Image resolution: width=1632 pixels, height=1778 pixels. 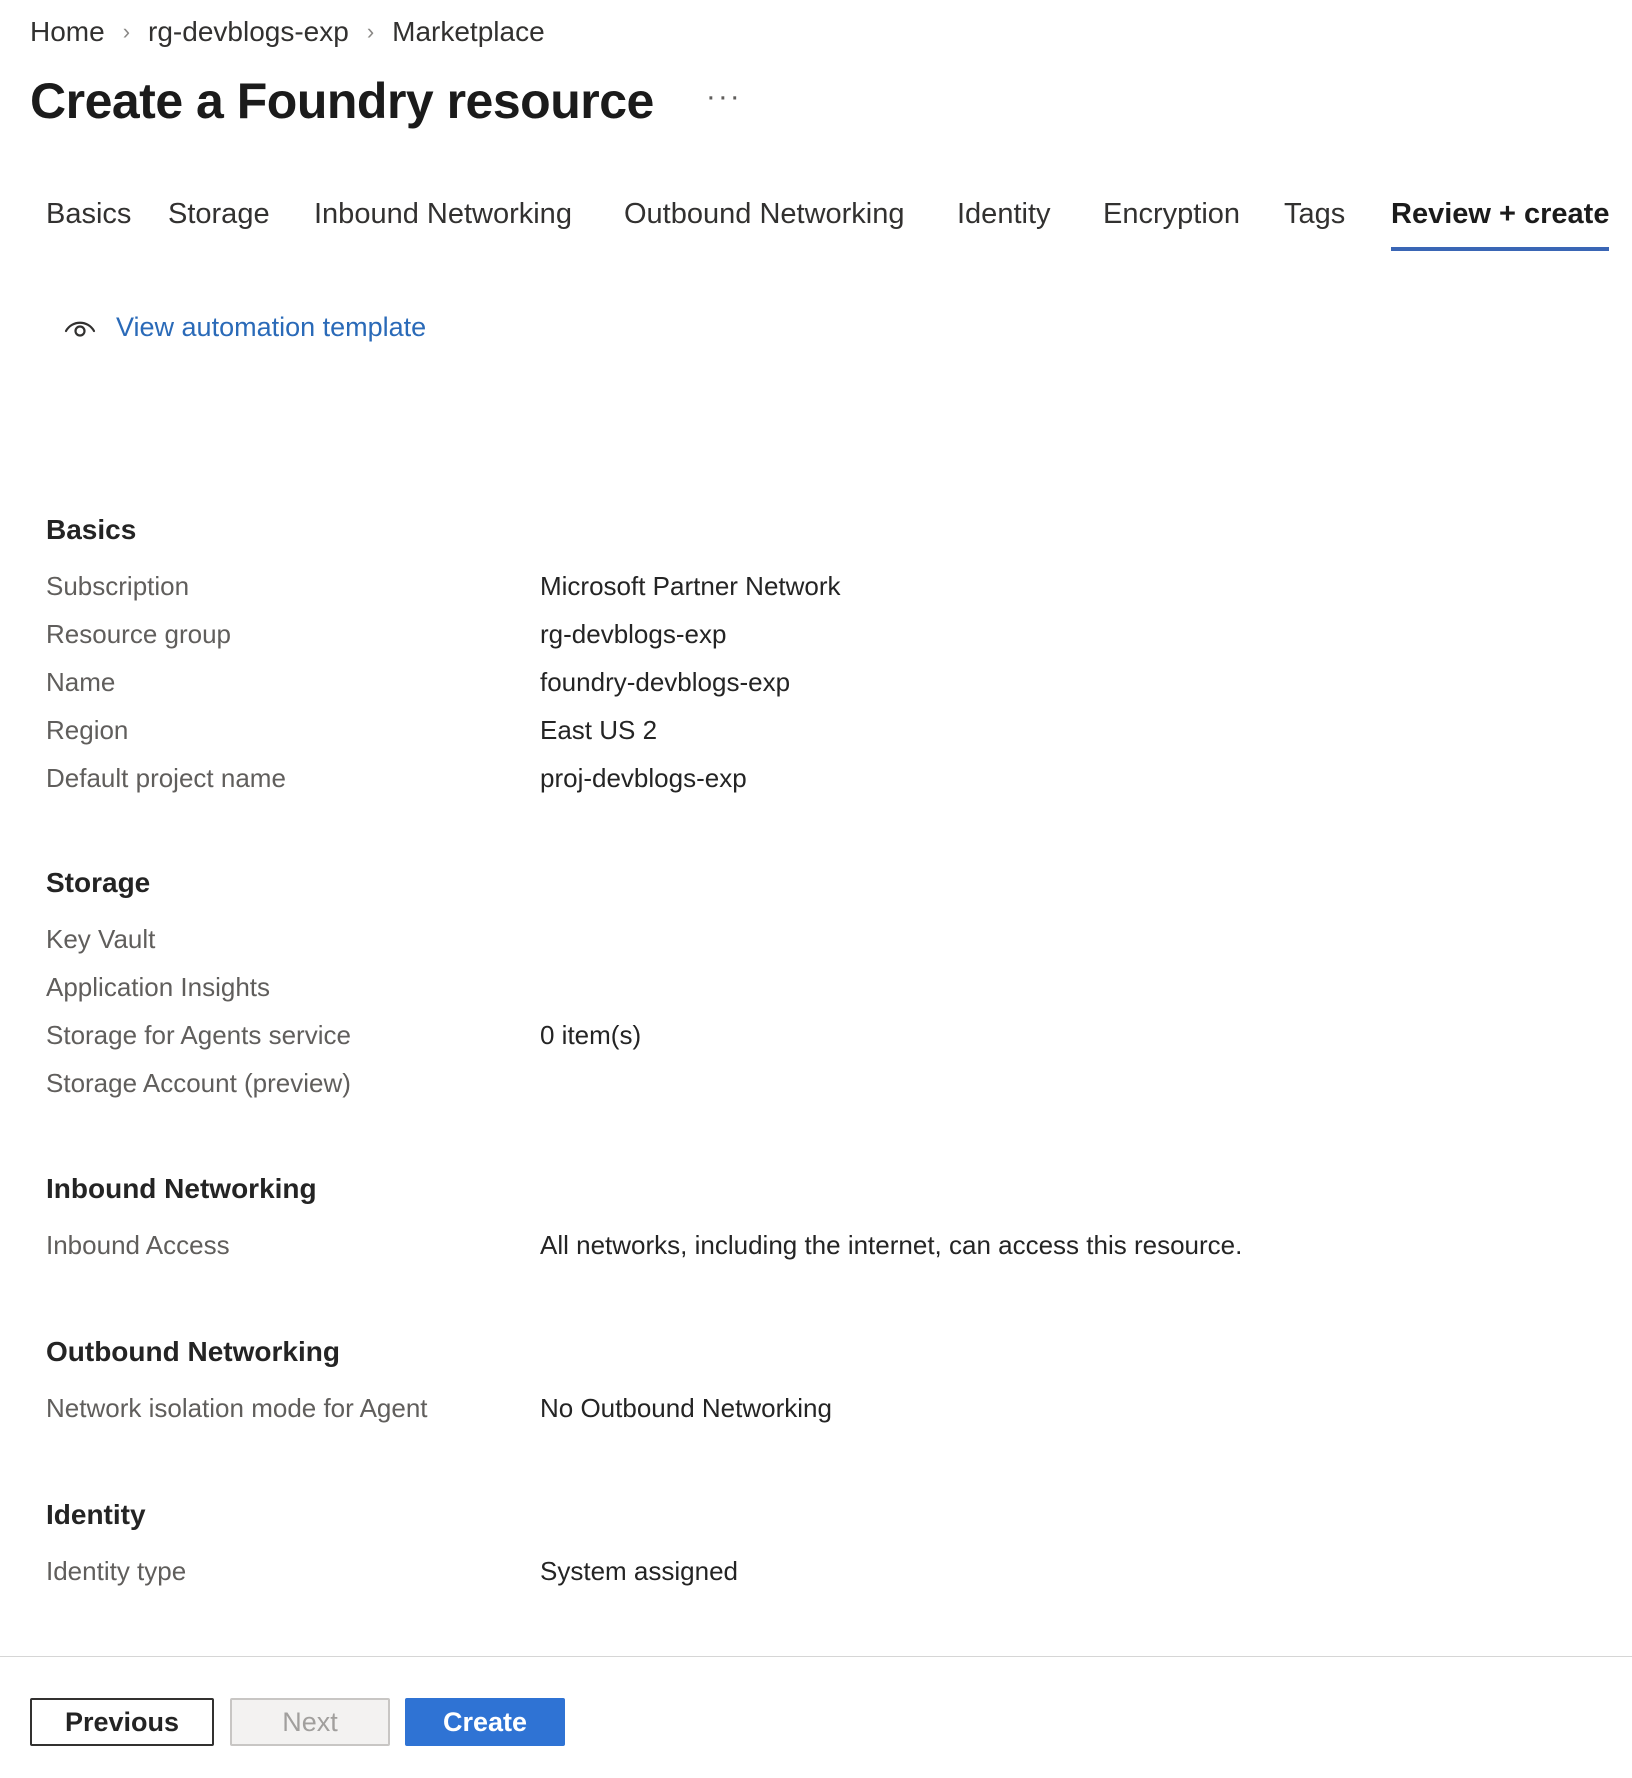 I want to click on row-value-region: East US 2, so click(x=599, y=730).